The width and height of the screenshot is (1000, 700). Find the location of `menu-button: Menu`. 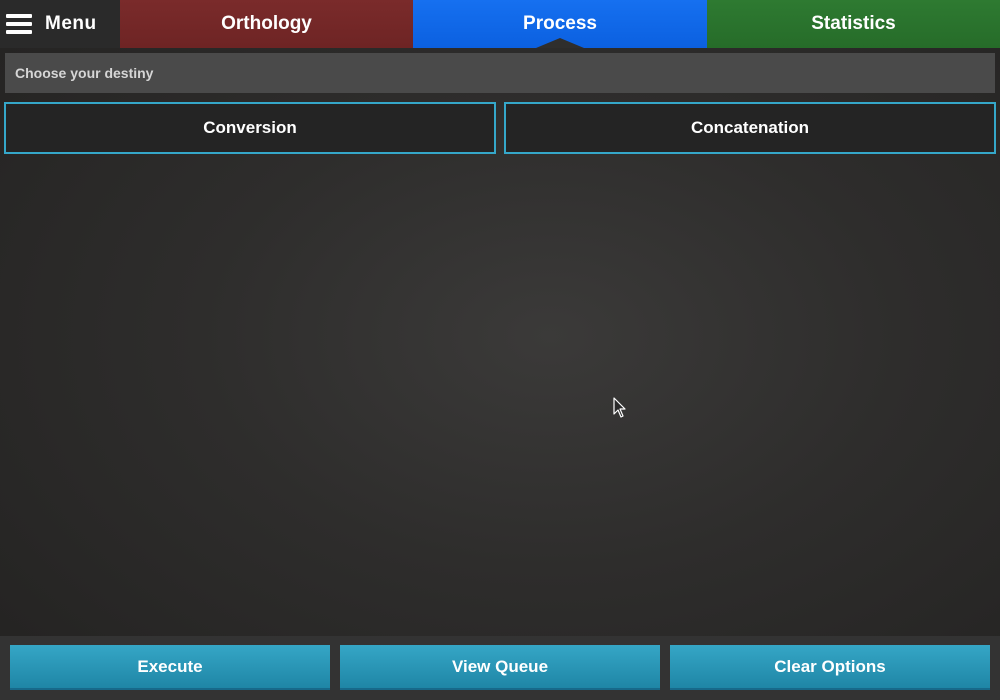

menu-button: Menu is located at coordinates (60, 24).